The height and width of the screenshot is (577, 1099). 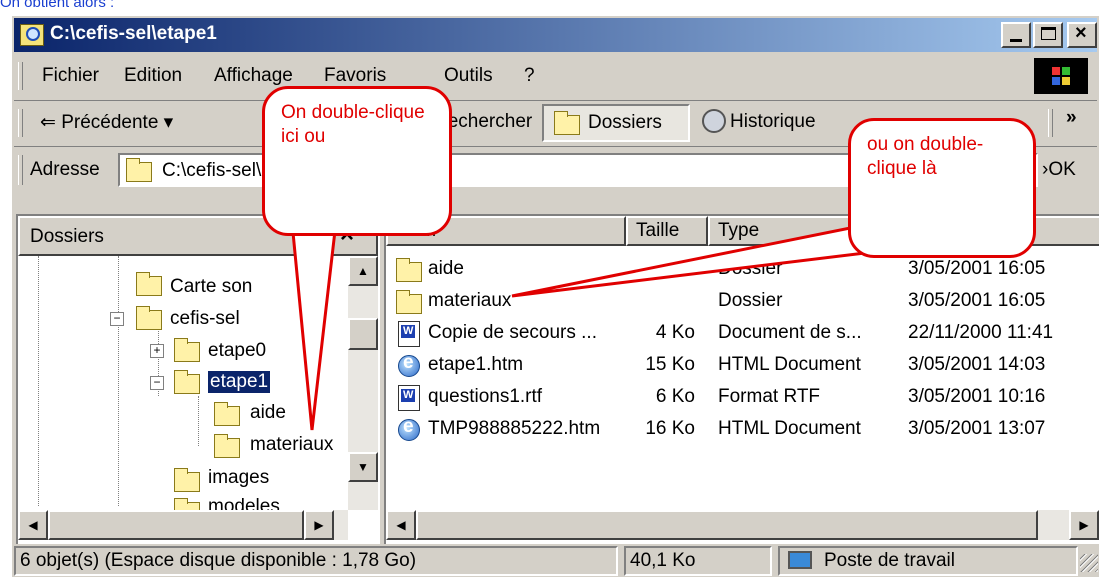 What do you see at coordinates (710, 259) in the screenshot?
I see `right-callout-tail` at bounding box center [710, 259].